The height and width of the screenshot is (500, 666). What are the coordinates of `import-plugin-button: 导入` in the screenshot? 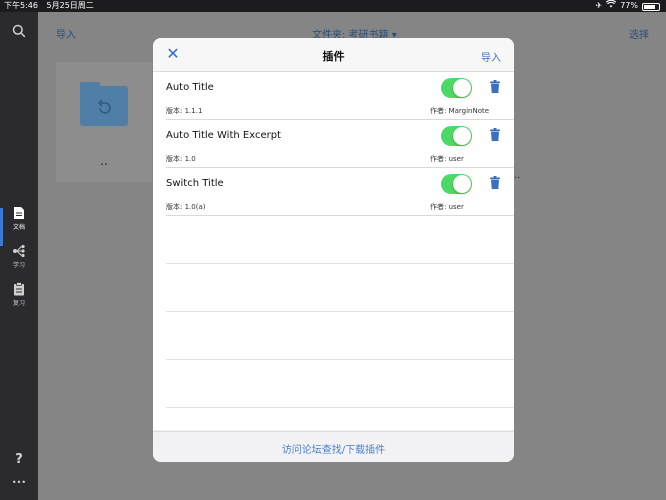 It's located at (491, 56).